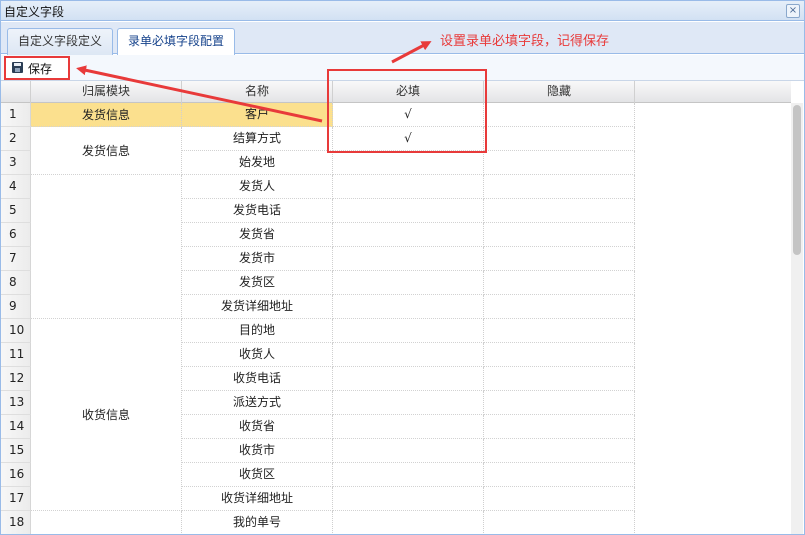  What do you see at coordinates (257, 403) in the screenshot?
I see `cell-name: 派送方式` at bounding box center [257, 403].